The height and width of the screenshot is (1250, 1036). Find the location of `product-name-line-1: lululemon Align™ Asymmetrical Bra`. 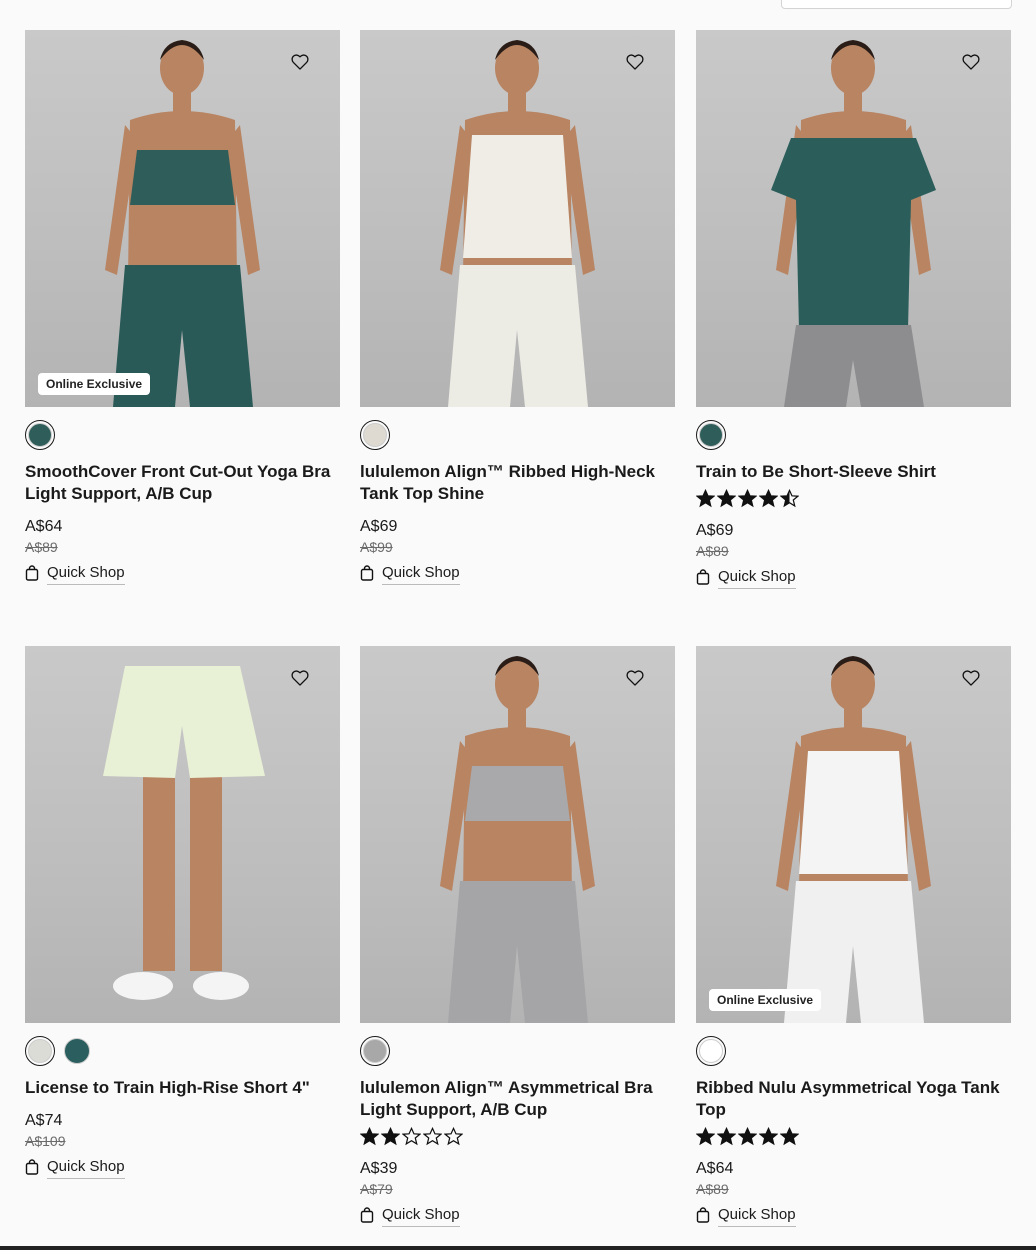

product-name-line-1: lululemon Align™ Asymmetrical Bra is located at coordinates (506, 1087).